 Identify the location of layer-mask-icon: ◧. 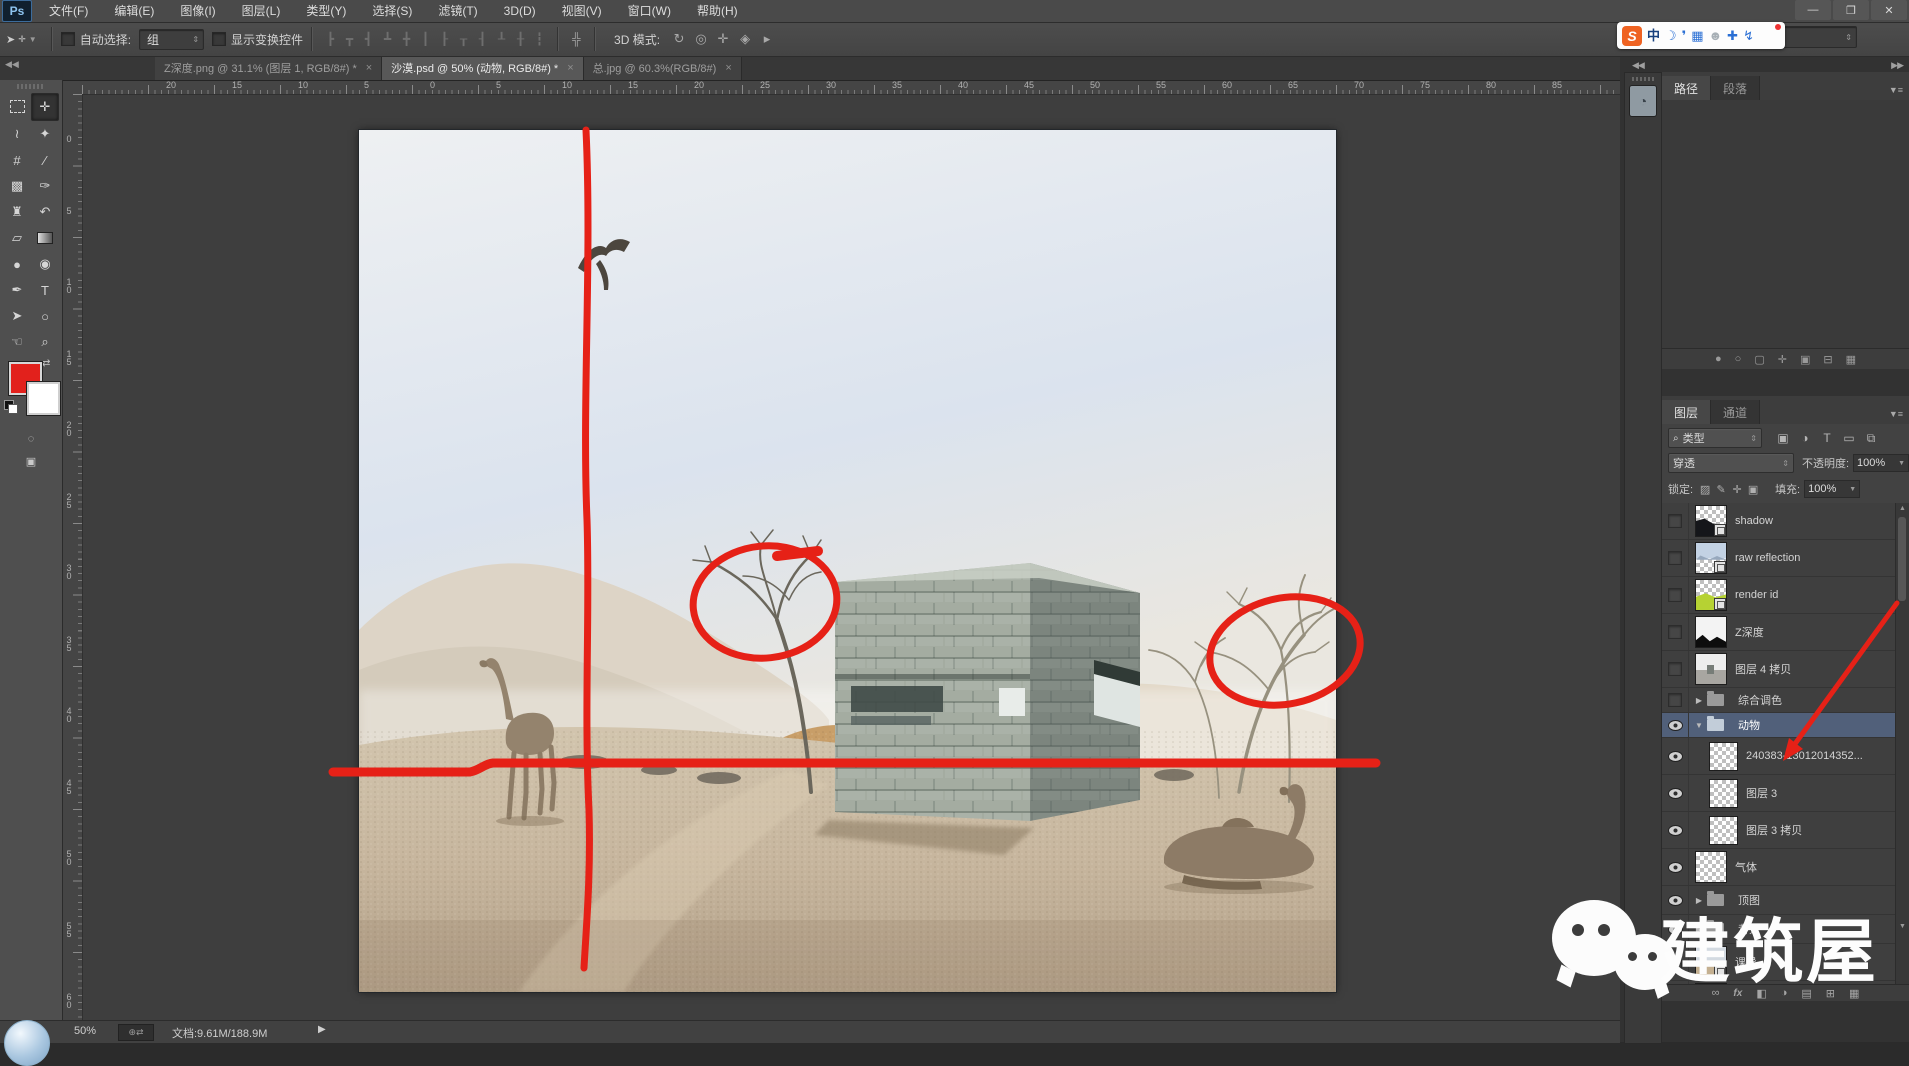
(1761, 993).